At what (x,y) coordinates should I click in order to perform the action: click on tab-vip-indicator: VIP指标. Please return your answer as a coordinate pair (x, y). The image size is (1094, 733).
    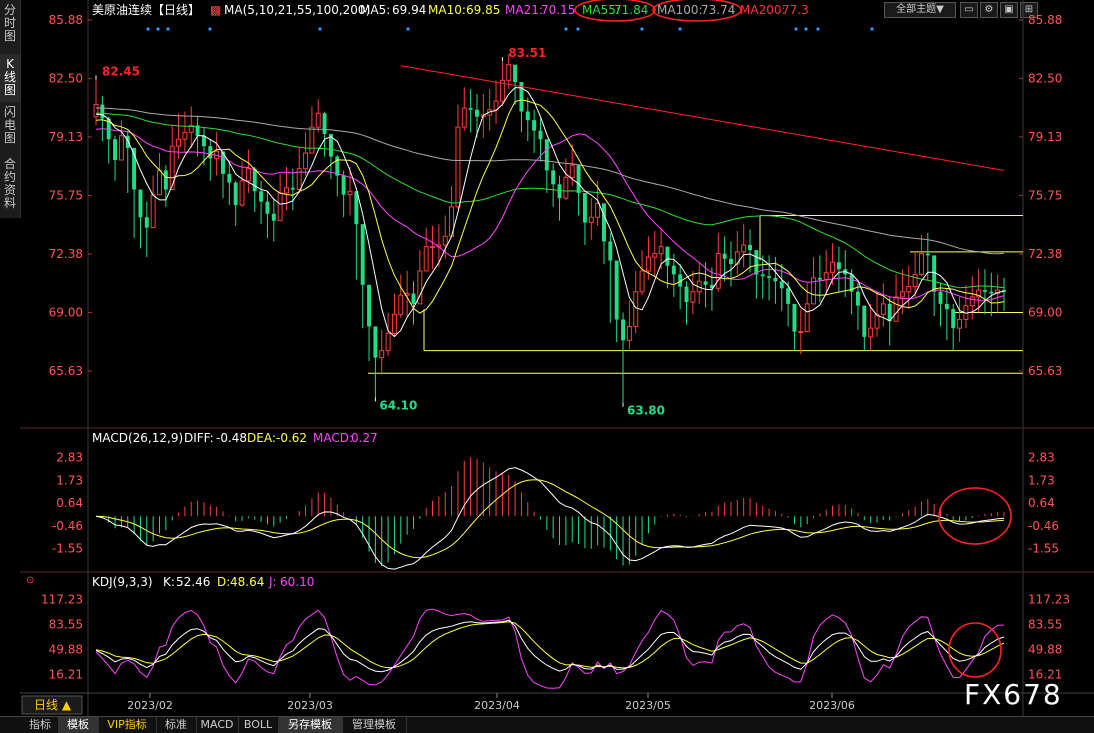
    Looking at the image, I should click on (127, 725).